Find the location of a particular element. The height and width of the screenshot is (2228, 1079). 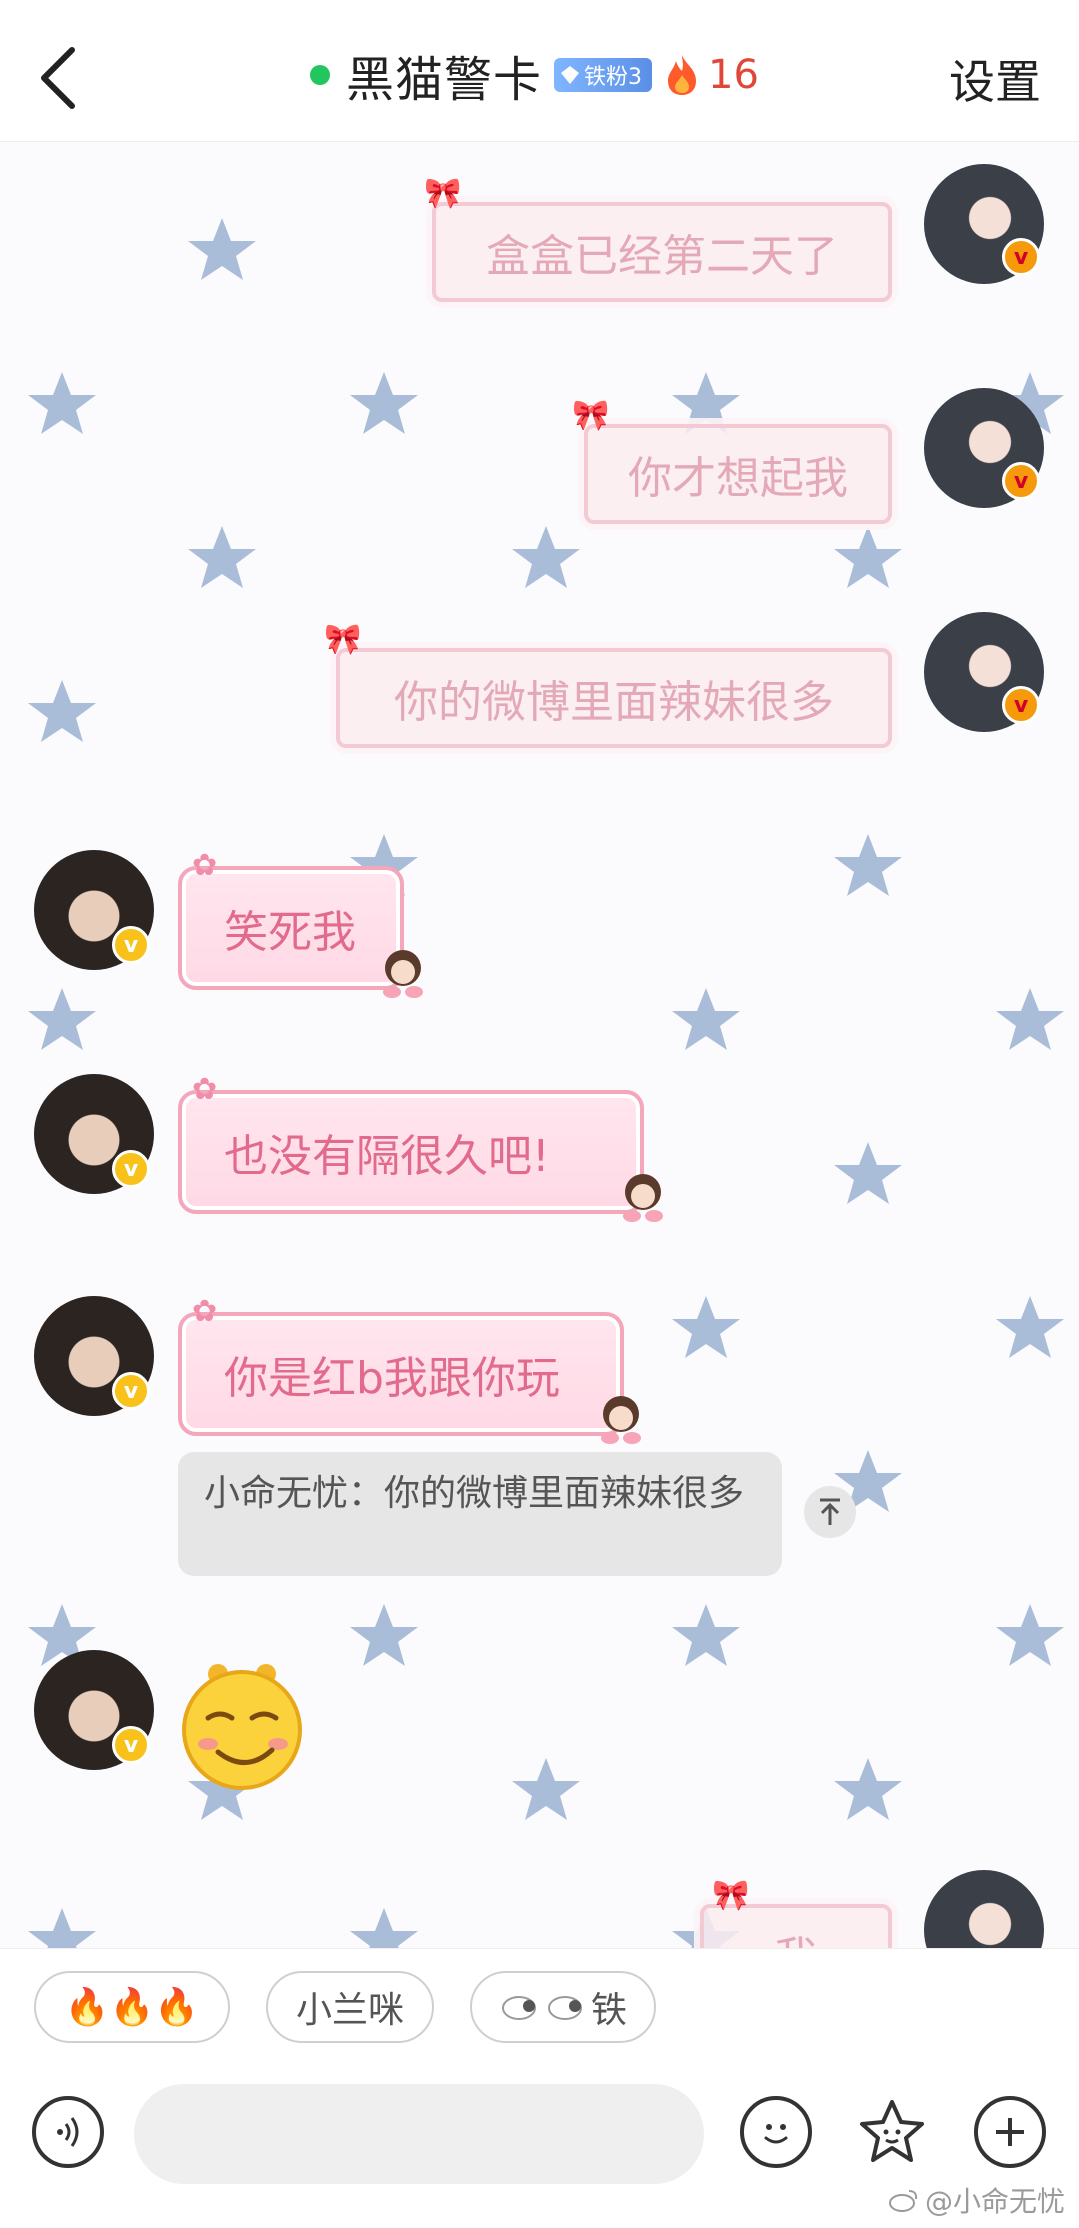

title-group: 黑猫警卡 铁粉3 16 is located at coordinates (534, 75).